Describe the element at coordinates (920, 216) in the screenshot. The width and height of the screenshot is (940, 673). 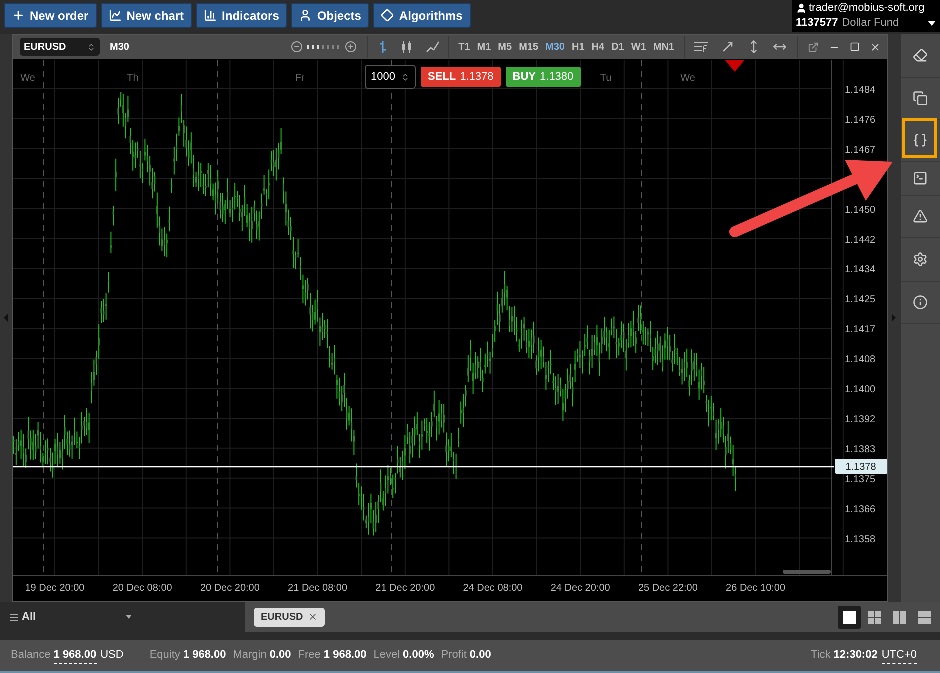
I see `warning-icon` at that location.